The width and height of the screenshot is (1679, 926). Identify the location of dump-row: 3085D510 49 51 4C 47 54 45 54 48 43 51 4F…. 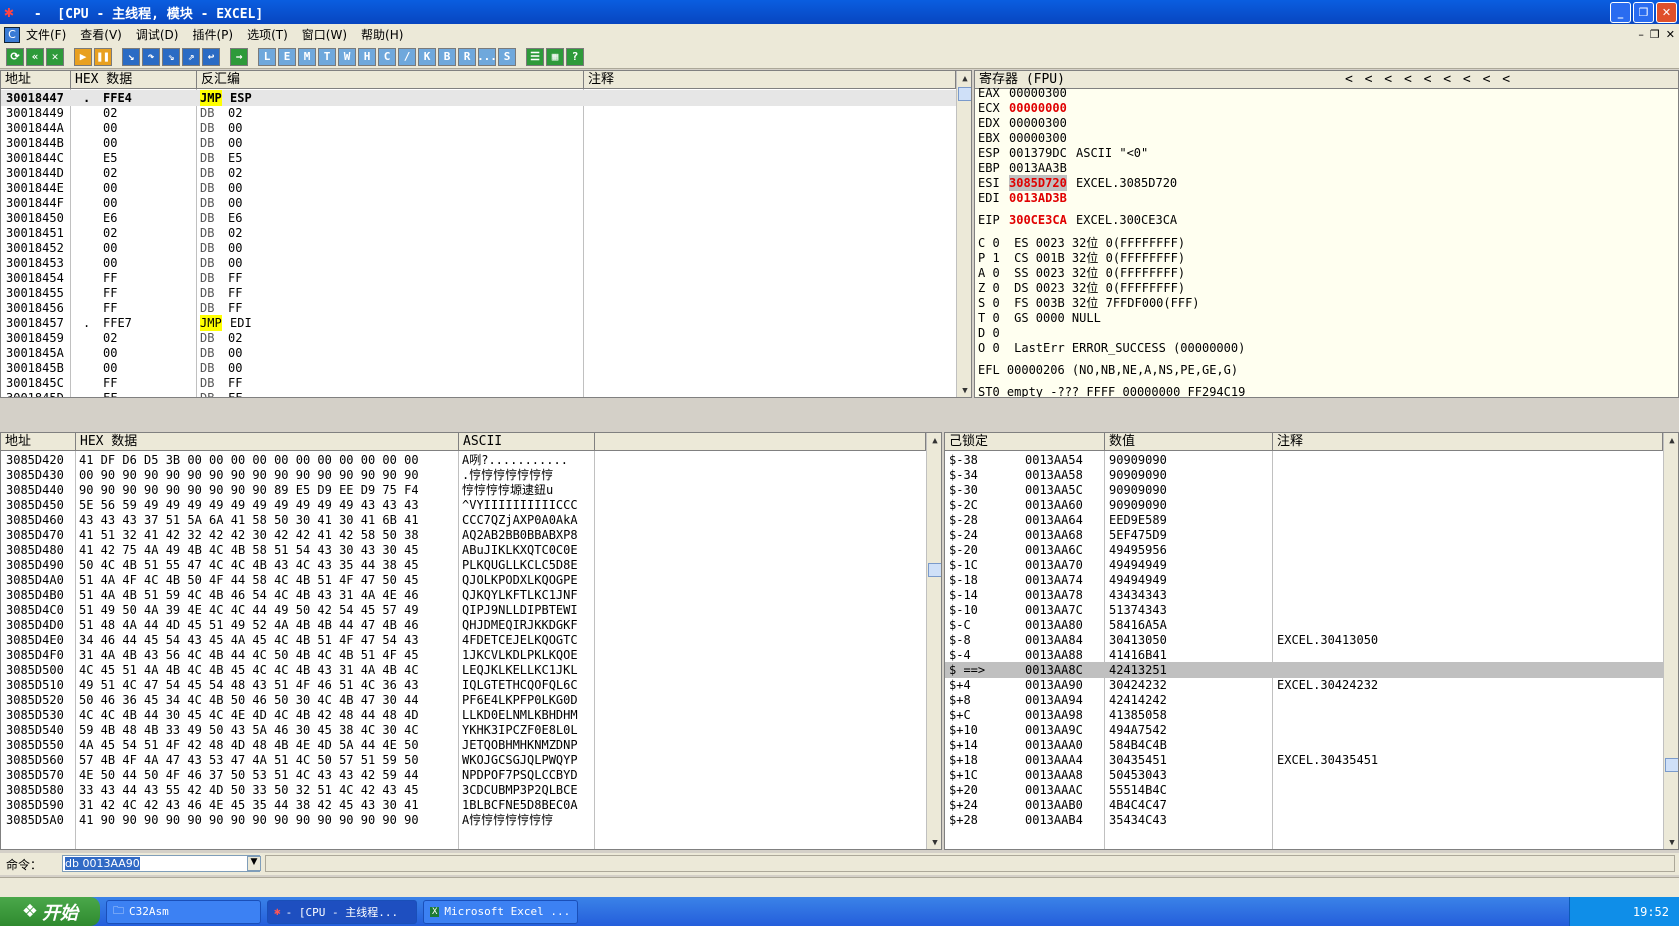
(463, 685).